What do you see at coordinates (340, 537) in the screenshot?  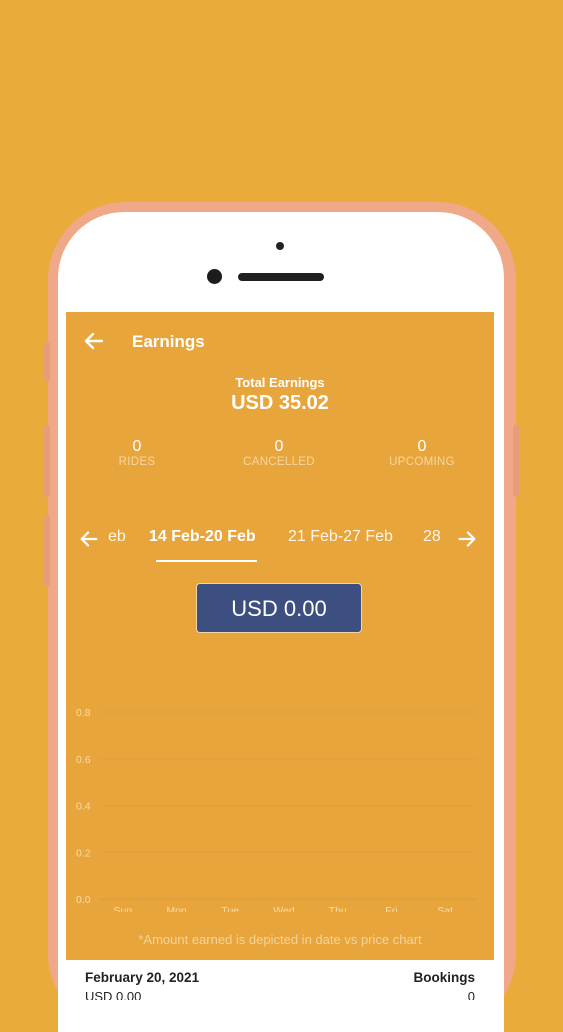 I see `week-tab-next: 21 Feb-27 Feb` at bounding box center [340, 537].